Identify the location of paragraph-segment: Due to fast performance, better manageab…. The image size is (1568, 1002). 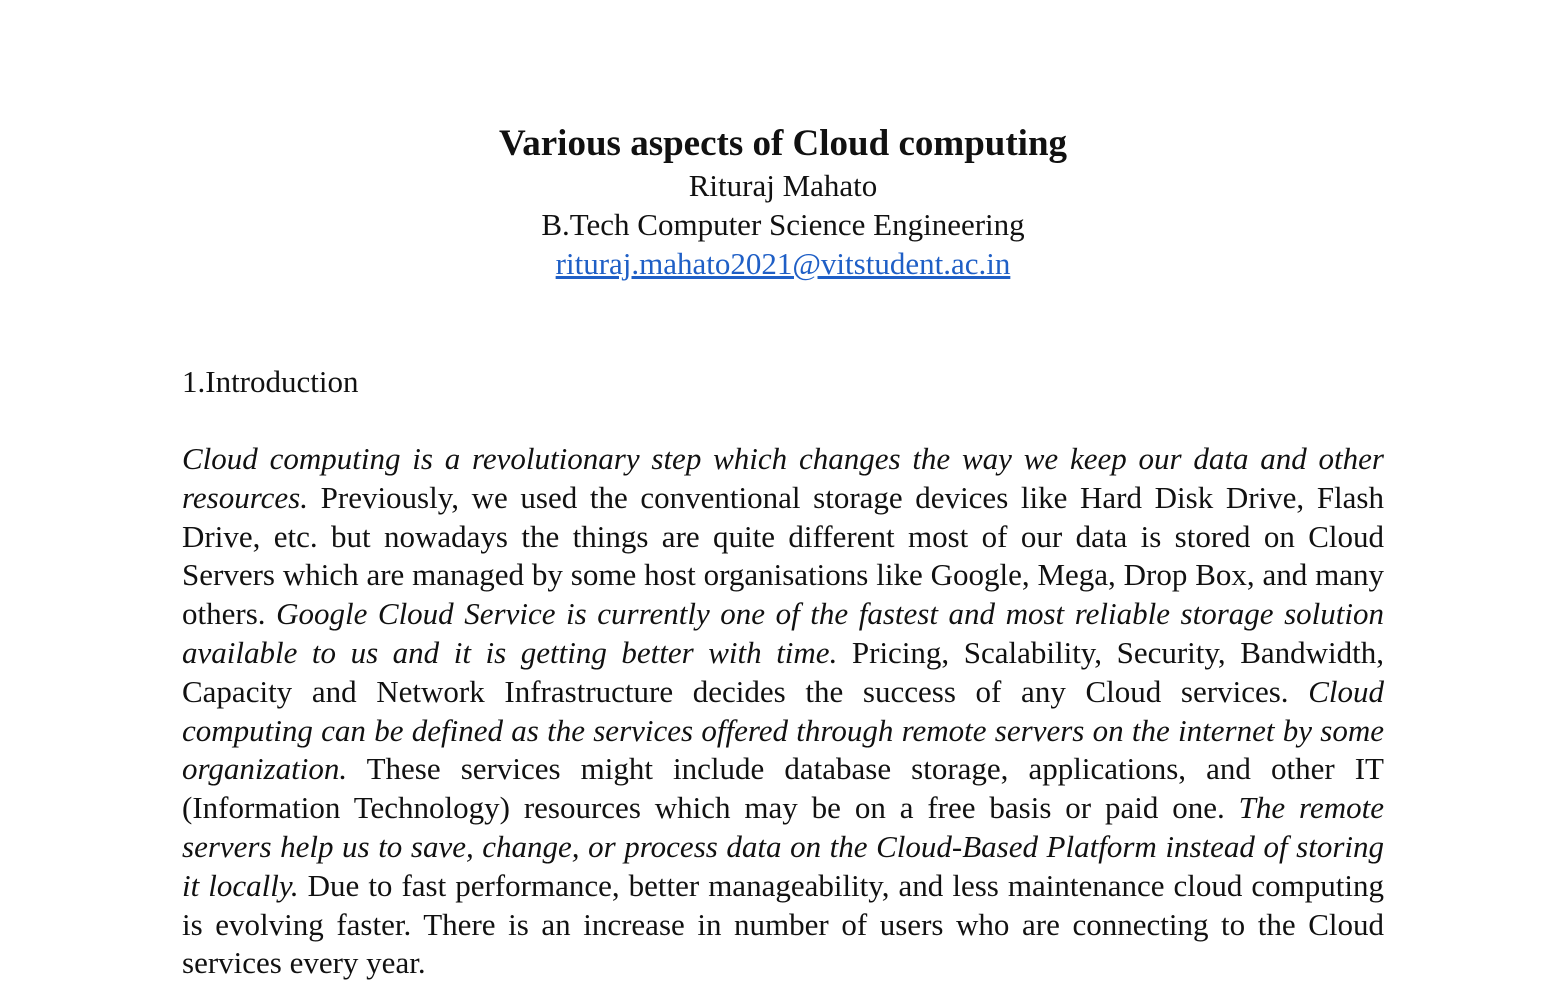
(783, 924).